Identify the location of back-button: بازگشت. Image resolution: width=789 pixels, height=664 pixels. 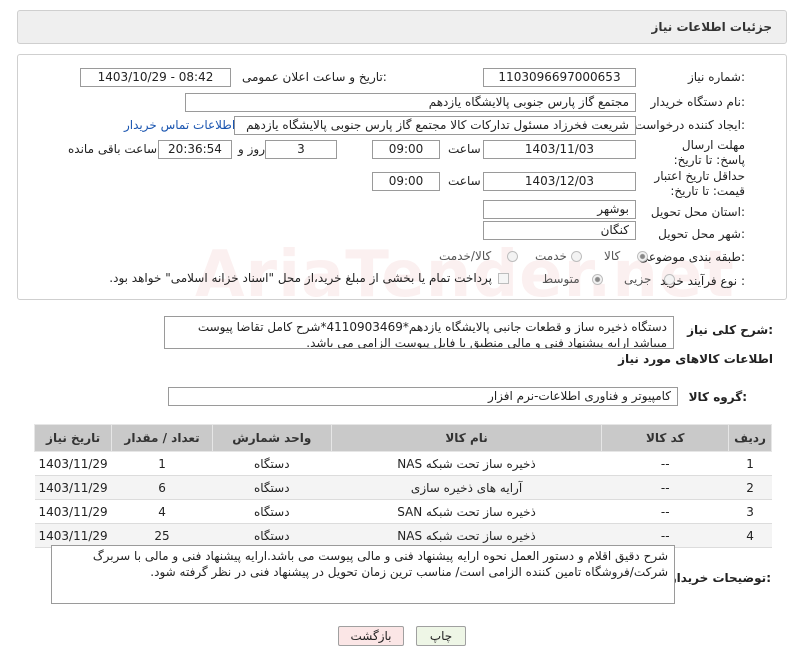
(371, 636).